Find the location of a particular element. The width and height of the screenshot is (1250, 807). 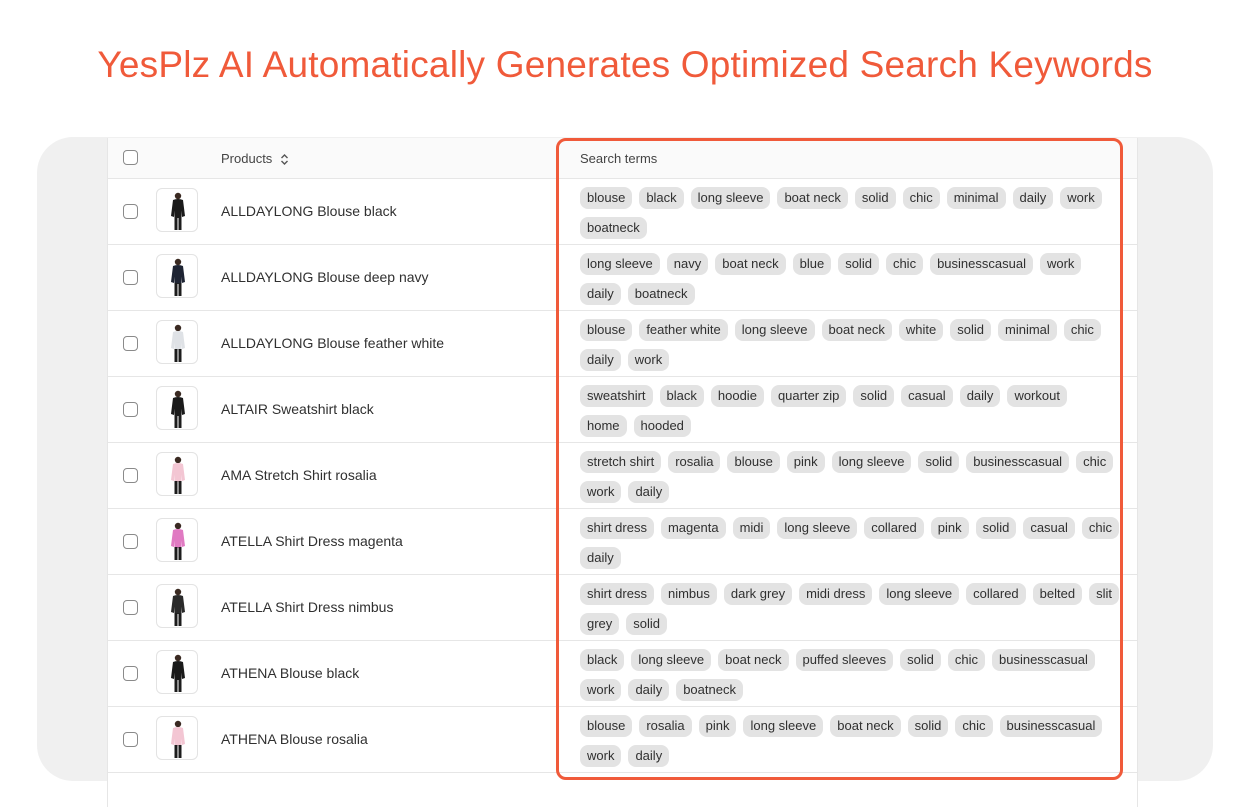

search-term-tag: stretch shirt is located at coordinates (621, 462).